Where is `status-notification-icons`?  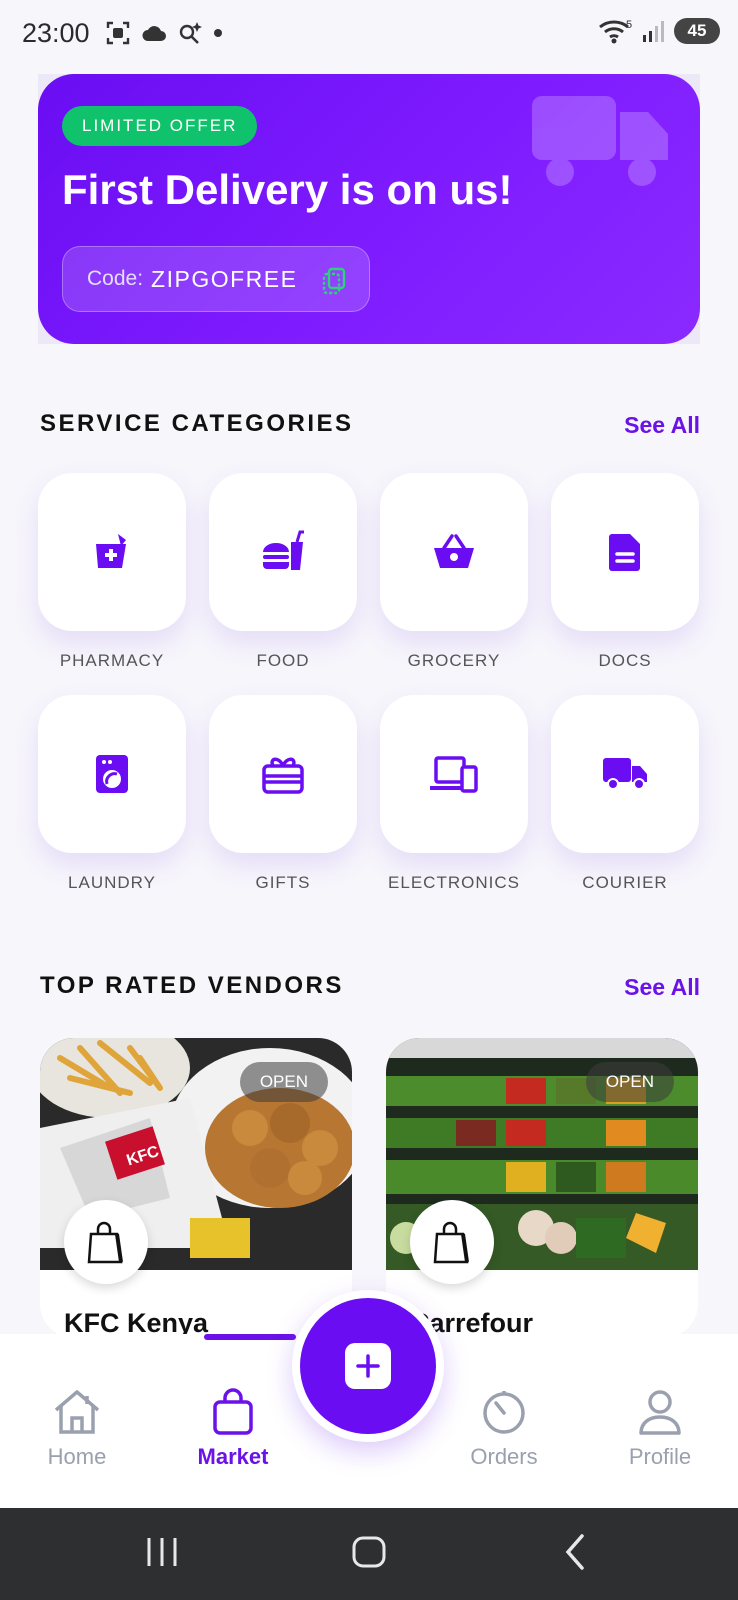 status-notification-icons is located at coordinates (164, 33).